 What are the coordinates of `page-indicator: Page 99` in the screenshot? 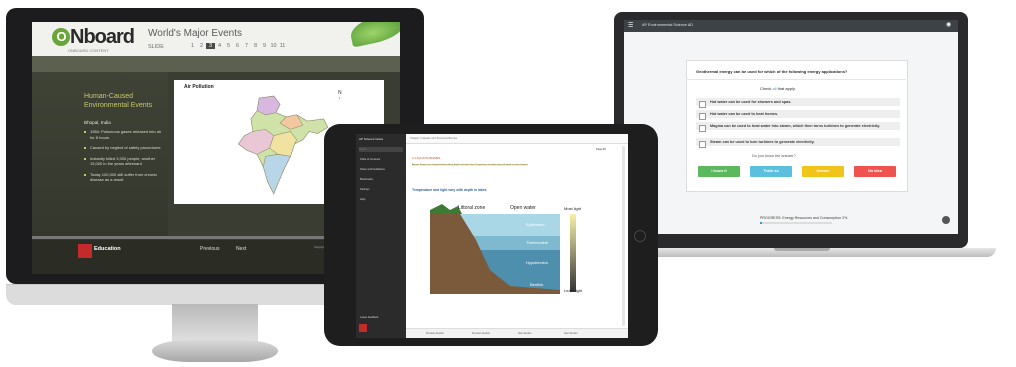 It's located at (601, 149).